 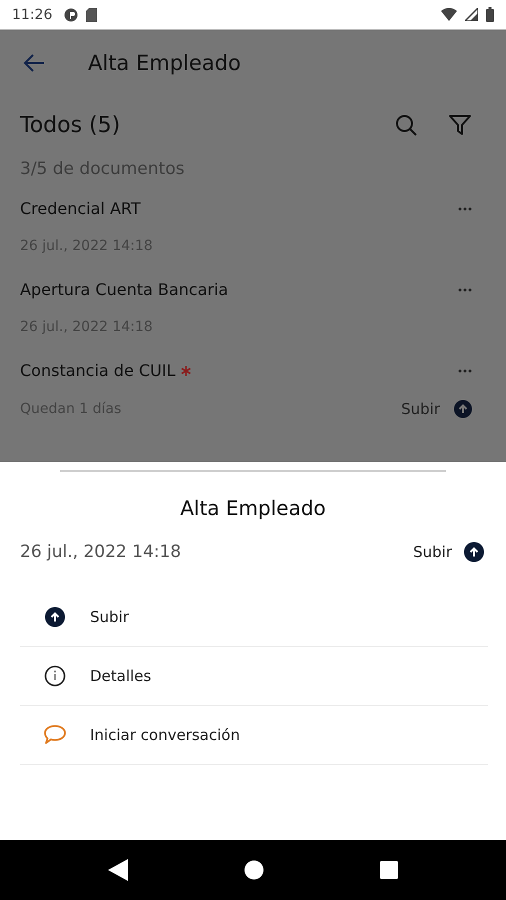 I want to click on battery-icon, so click(x=490, y=14).